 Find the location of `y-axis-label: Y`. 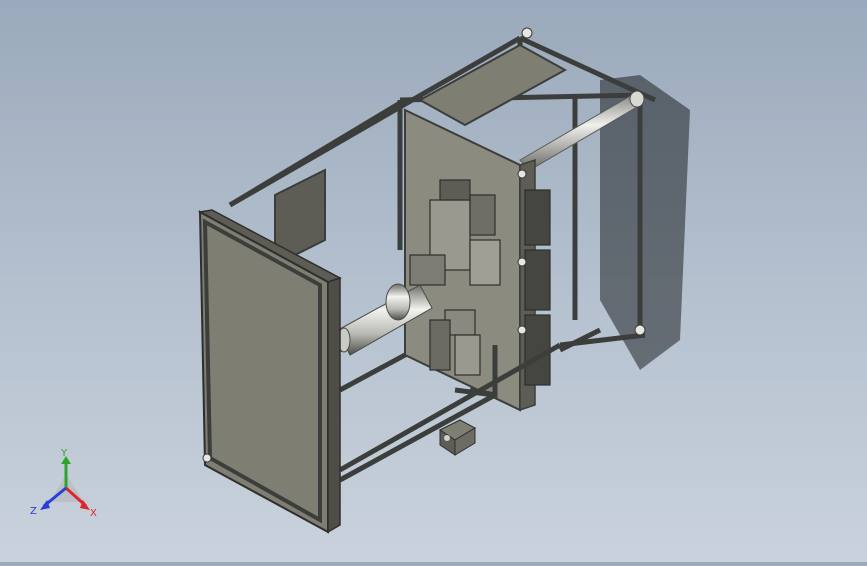

y-axis-label: Y is located at coordinates (64, 453).